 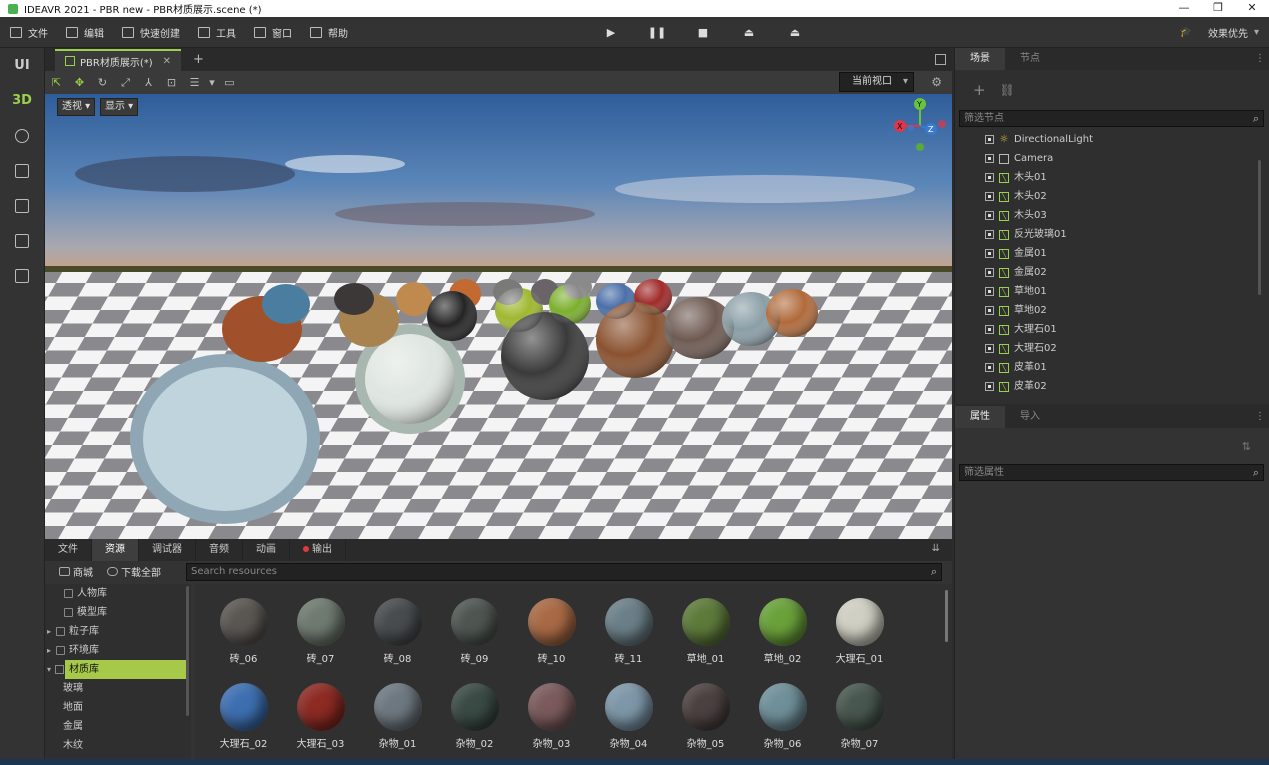 What do you see at coordinates (118, 593) in the screenshot?
I see `tree-item-characters: 人物库` at bounding box center [118, 593].